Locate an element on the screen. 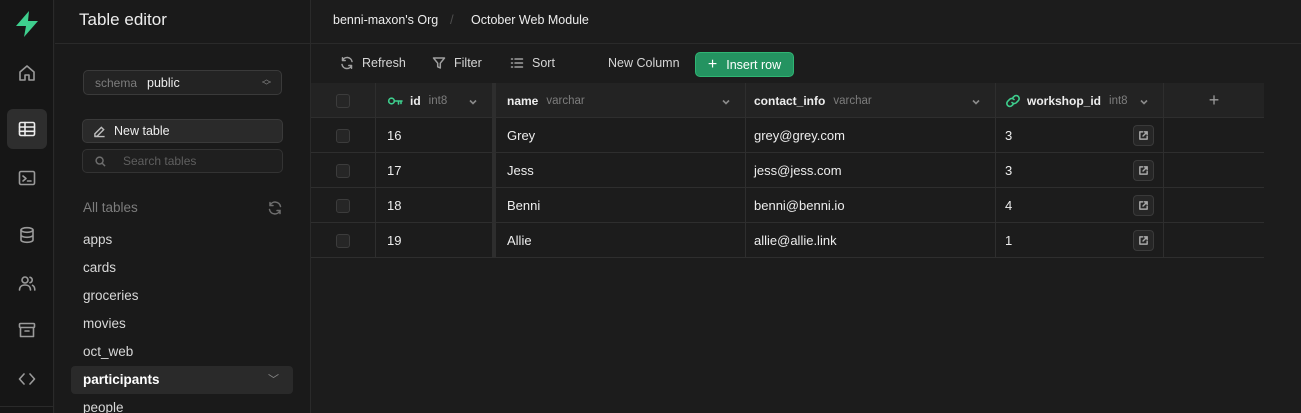 This screenshot has height=413, width=1301. column-name: workshop_id is located at coordinates (1064, 100).